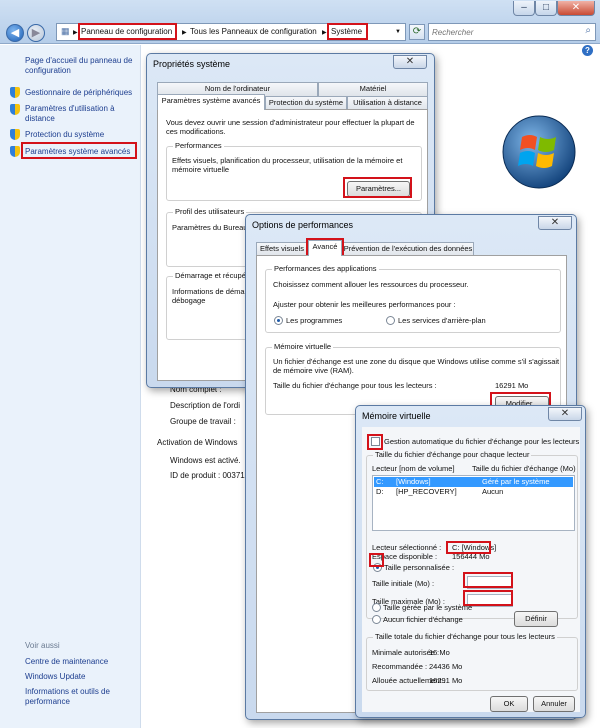 This screenshot has height=728, width=600. I want to click on table-row: C: [Windows] Géré par le système, so click(473, 482).